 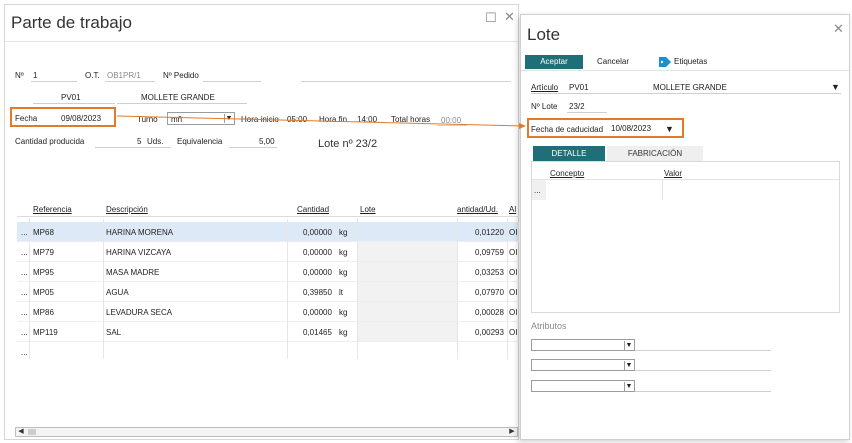 What do you see at coordinates (577, 106) in the screenshot?
I see `nlote-value: 23/2` at bounding box center [577, 106].